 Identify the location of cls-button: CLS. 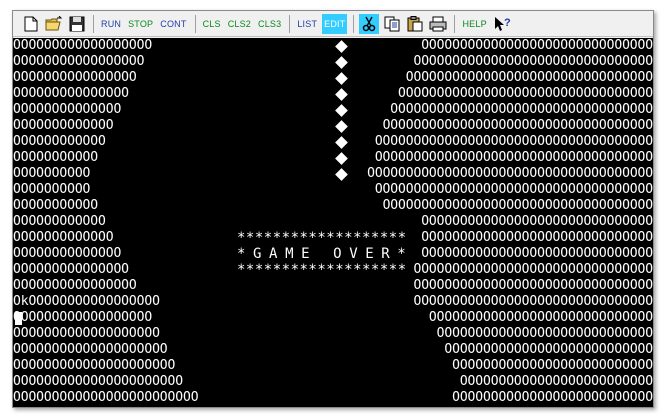
(212, 24).